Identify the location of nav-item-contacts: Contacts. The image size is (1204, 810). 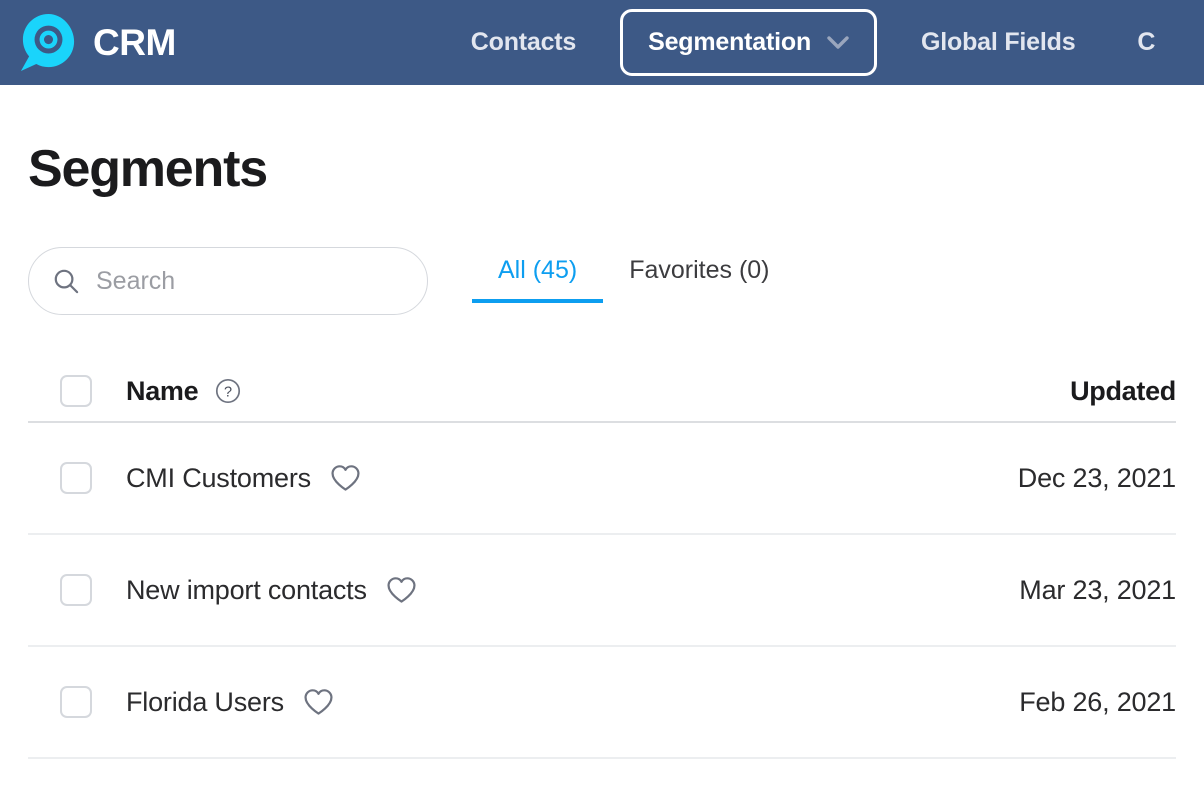
(523, 42).